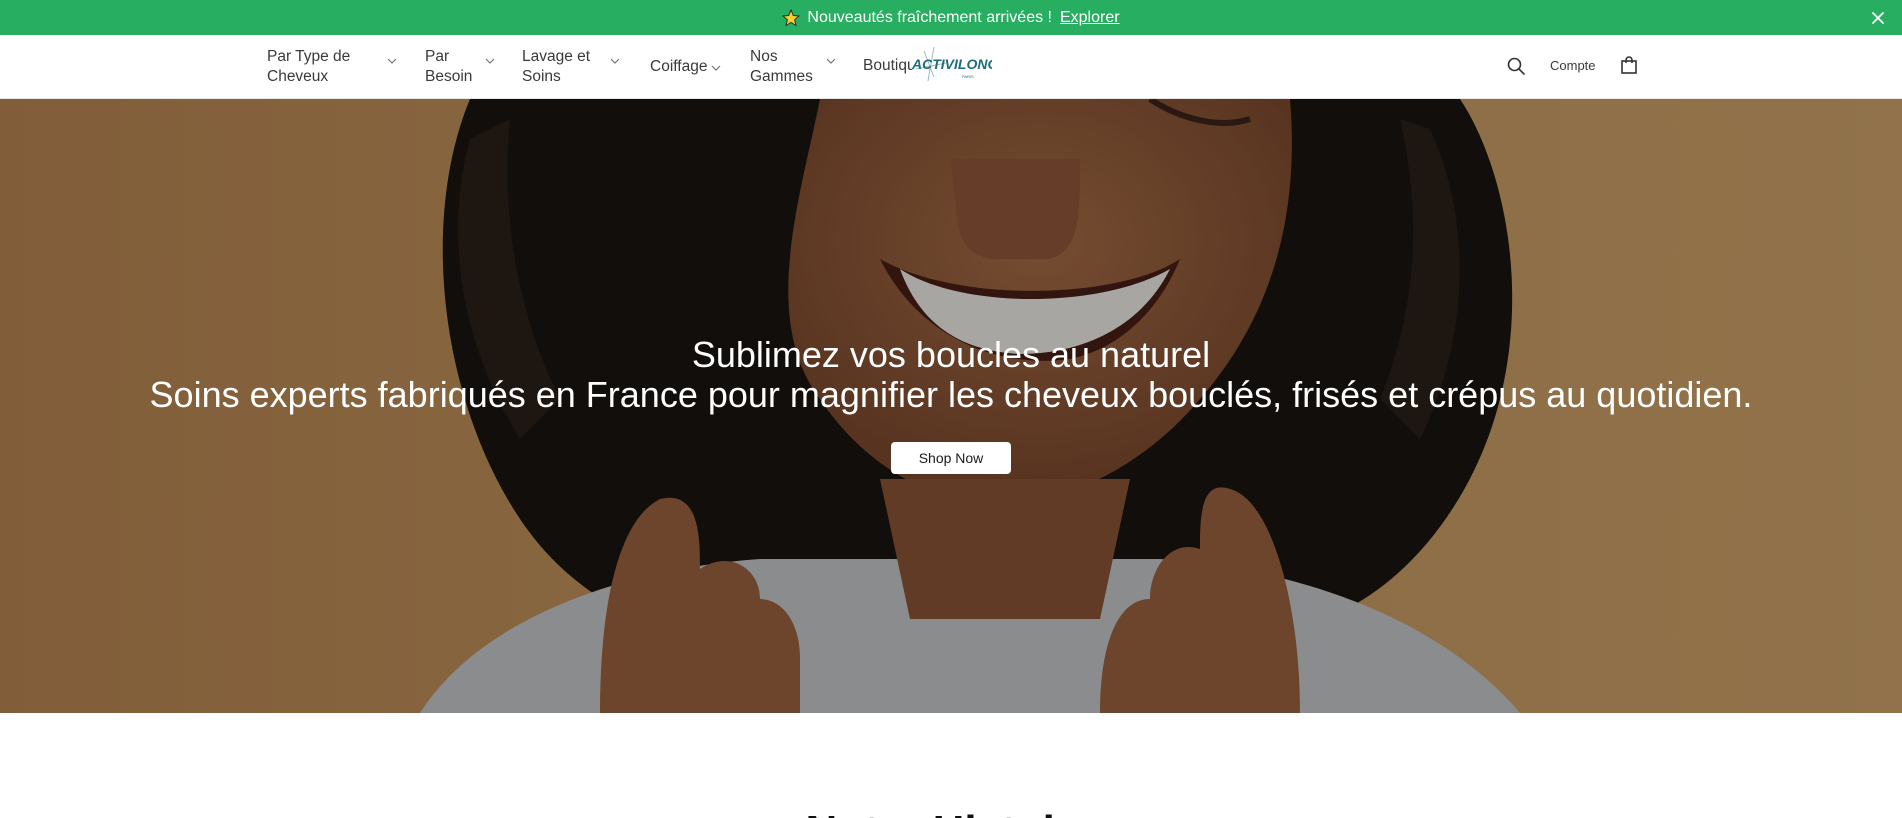 Image resolution: width=1902 pixels, height=818 pixels. Describe the element at coordinates (556, 66) in the screenshot. I see `nav-item-label: Lavage et Soins` at that location.